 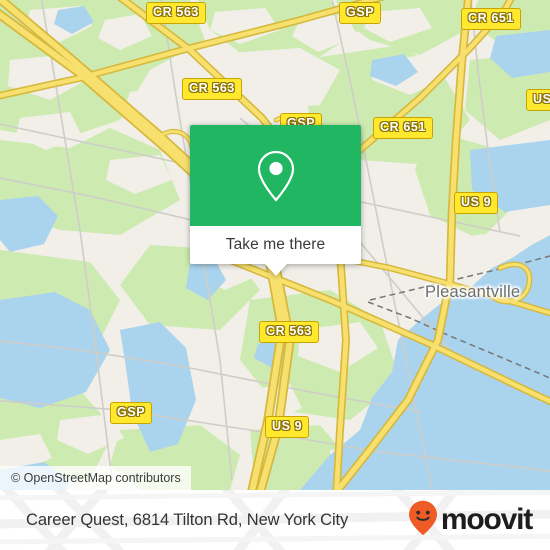 I want to click on popup-icon-panel, so click(x=275, y=175).